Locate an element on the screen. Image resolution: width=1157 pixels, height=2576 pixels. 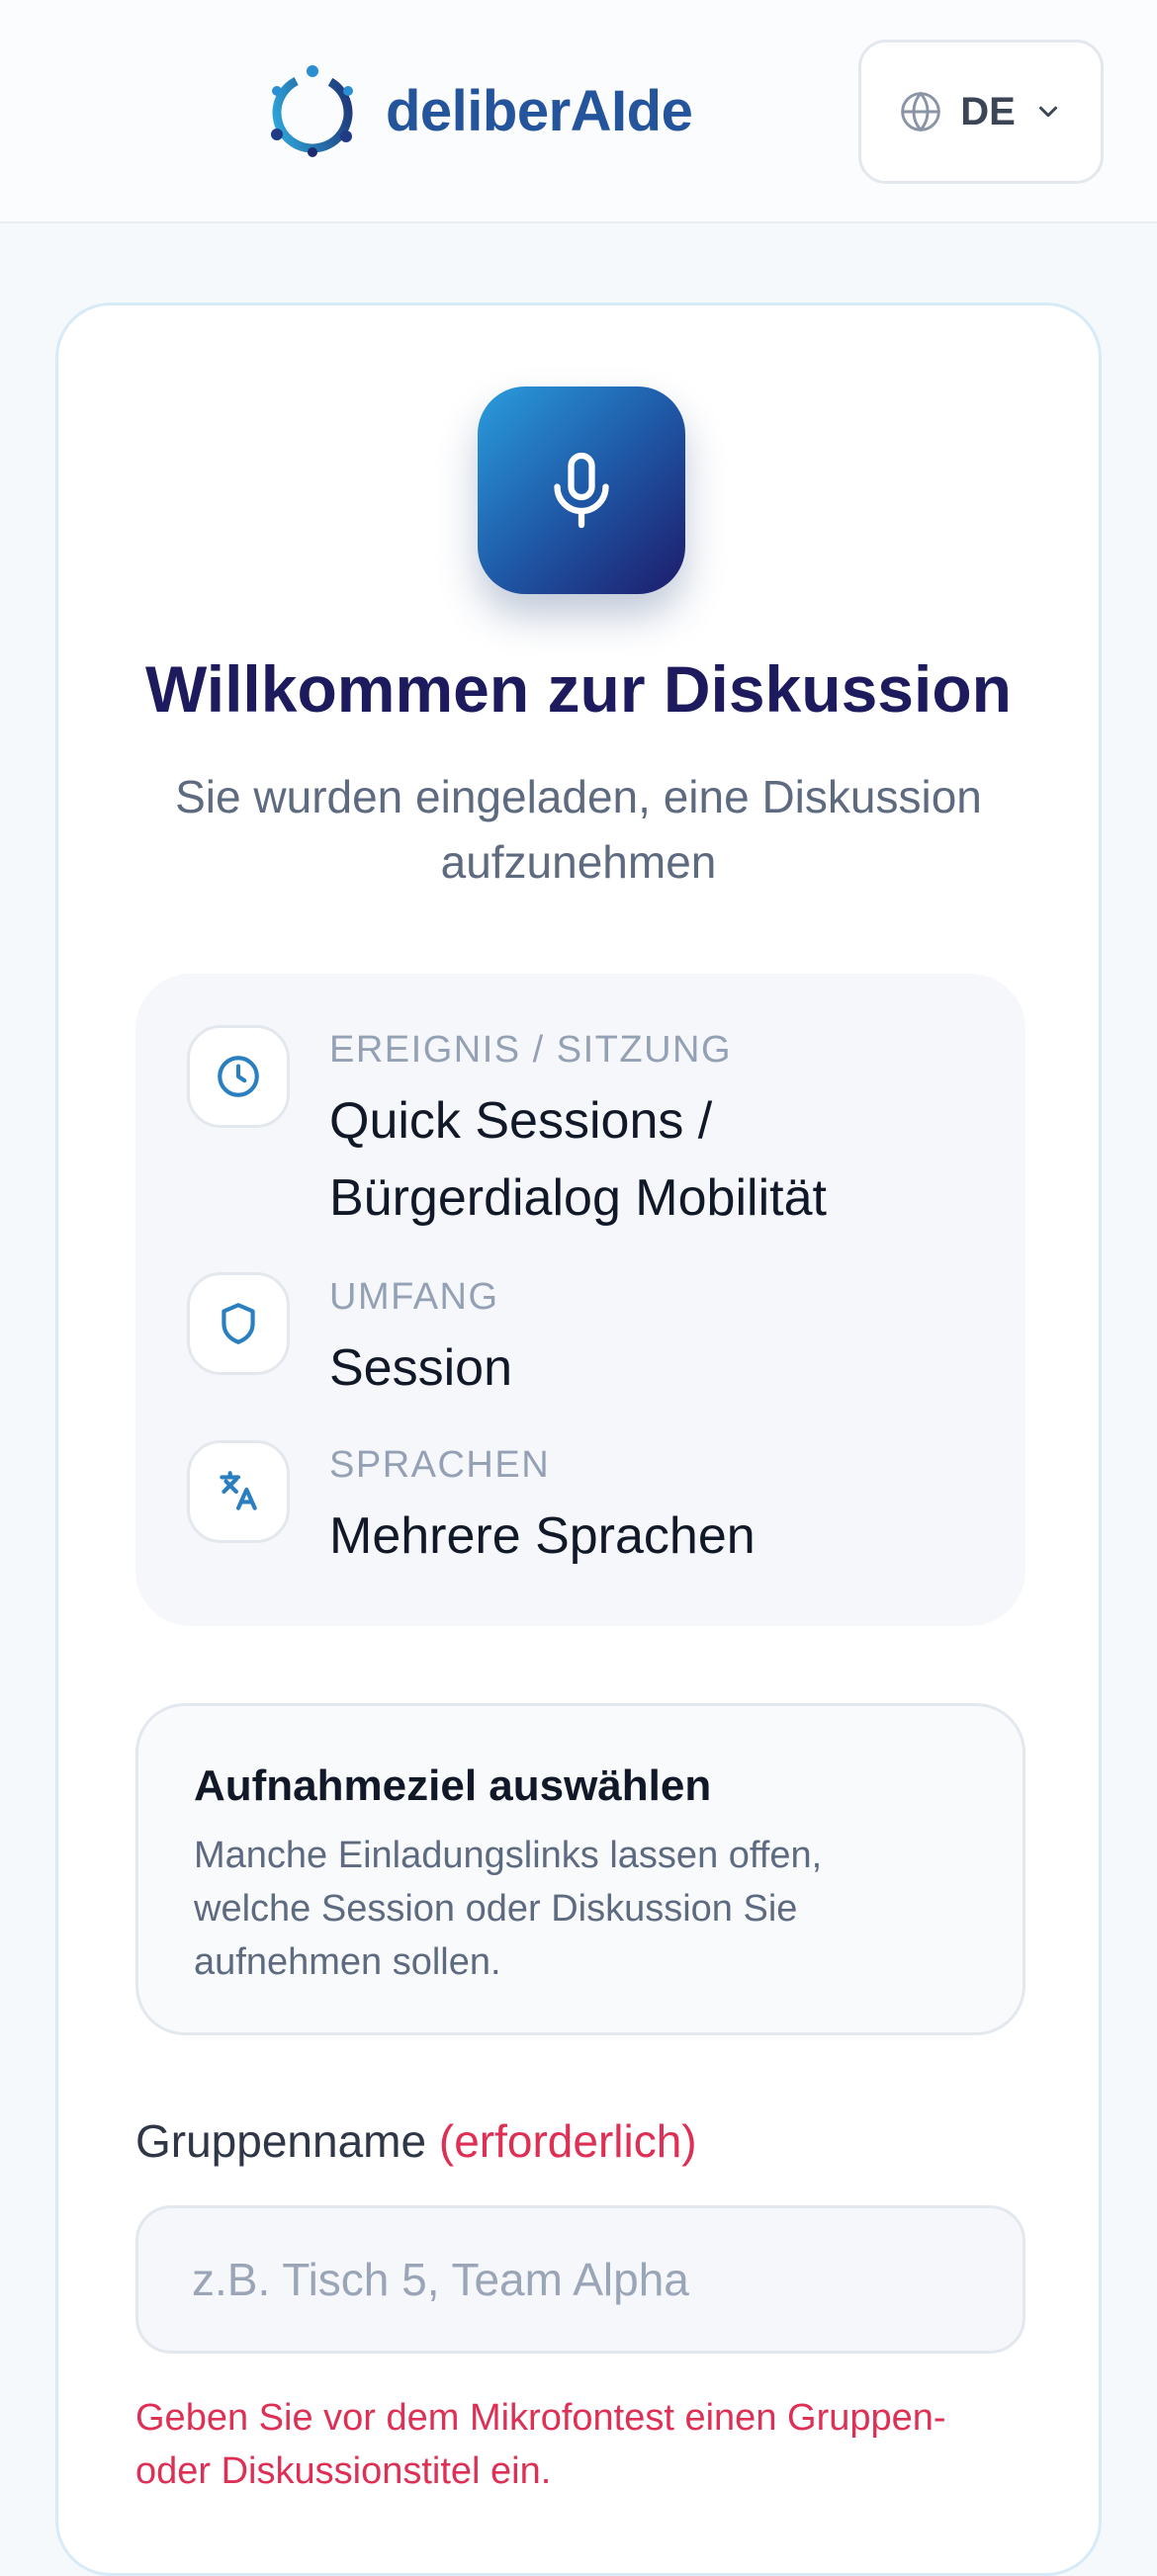
required-marker: (erforderlich) is located at coordinates (568, 2141).